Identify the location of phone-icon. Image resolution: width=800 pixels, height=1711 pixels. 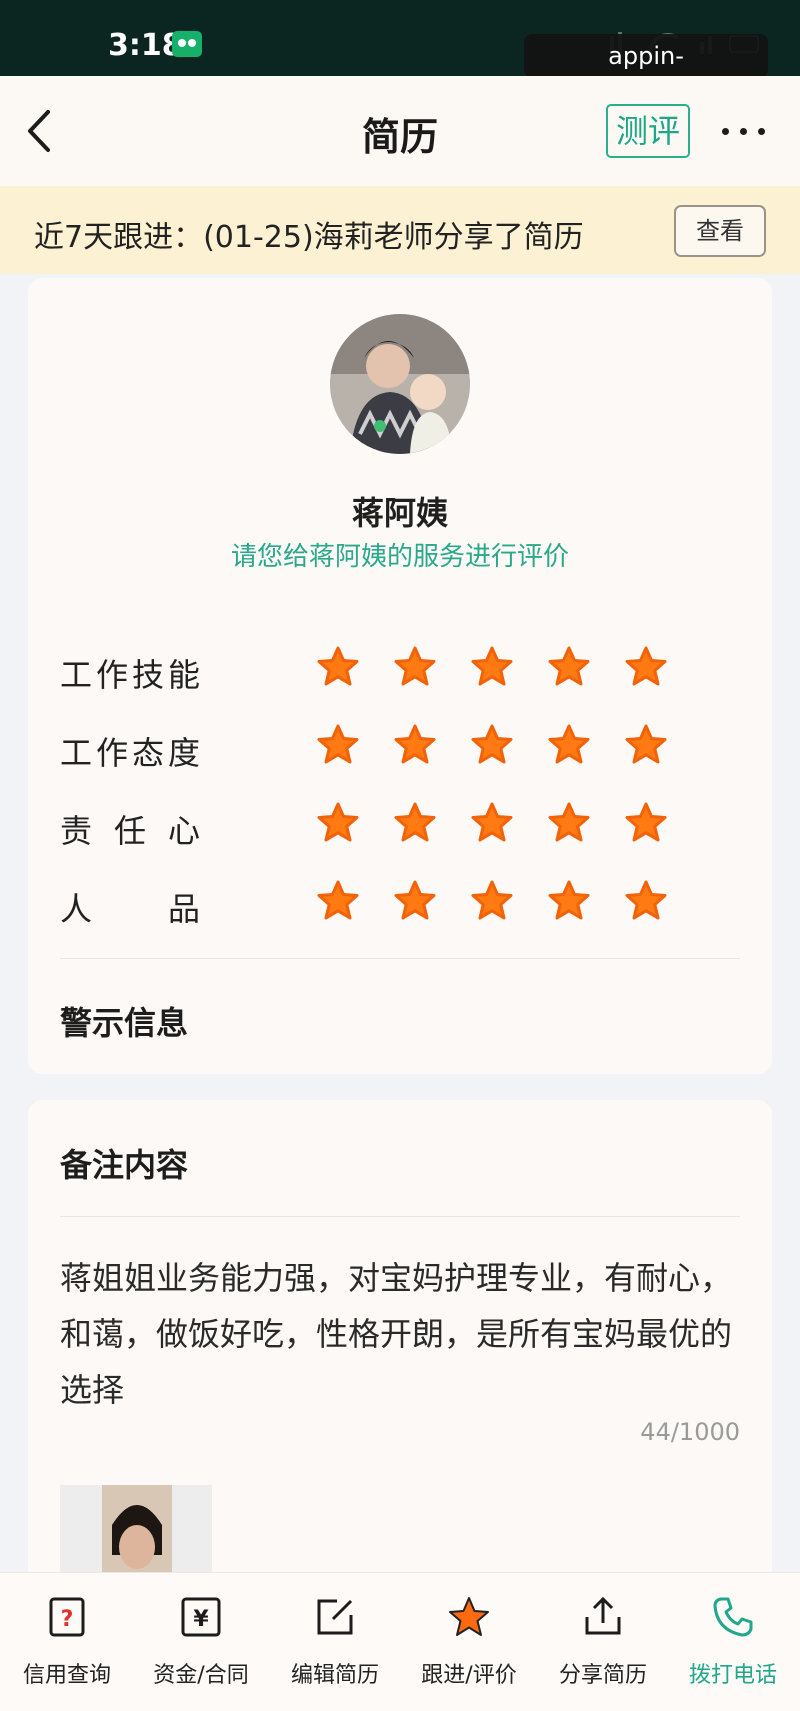
(733, 1617).